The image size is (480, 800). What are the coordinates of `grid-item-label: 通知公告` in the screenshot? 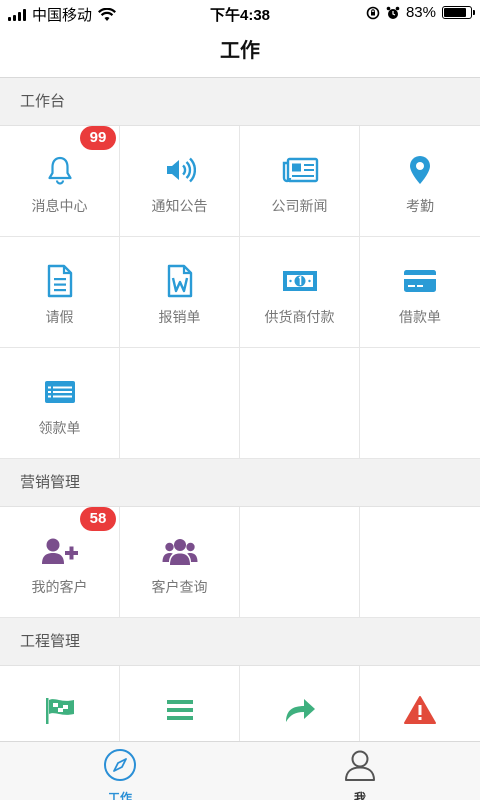 It's located at (179, 206).